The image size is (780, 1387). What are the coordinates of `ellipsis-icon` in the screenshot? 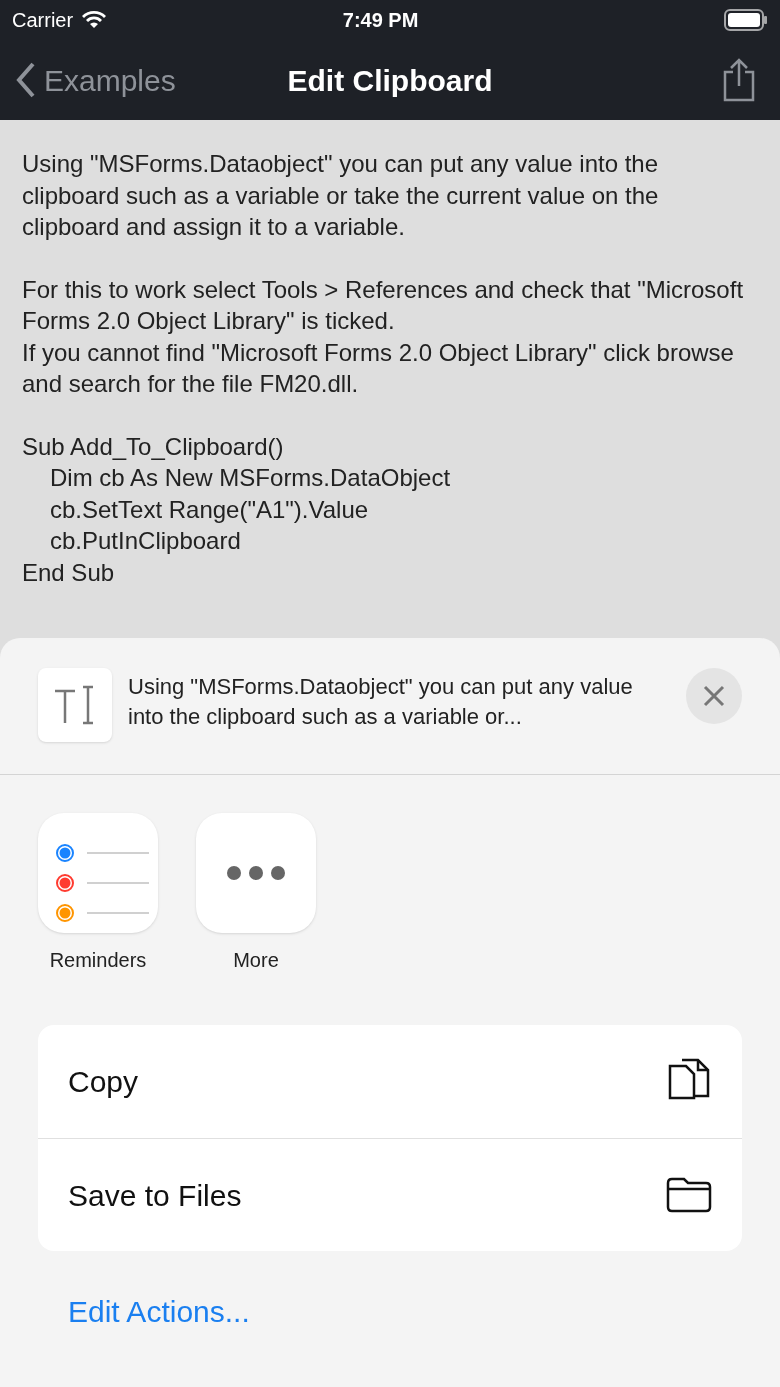 It's located at (256, 873).